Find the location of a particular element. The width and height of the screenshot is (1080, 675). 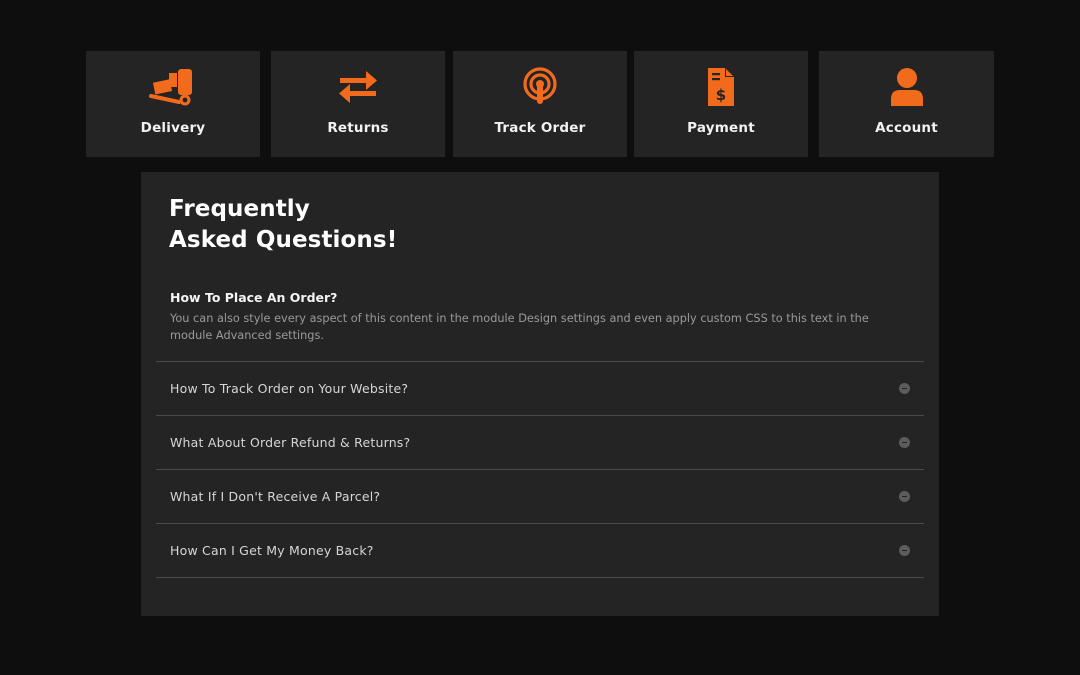

tile-returns: Returns is located at coordinates (358, 104).